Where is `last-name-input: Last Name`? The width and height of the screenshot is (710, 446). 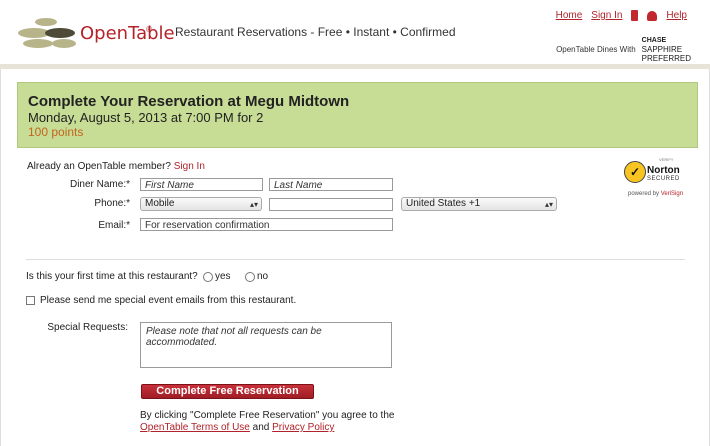 last-name-input: Last Name is located at coordinates (331, 184).